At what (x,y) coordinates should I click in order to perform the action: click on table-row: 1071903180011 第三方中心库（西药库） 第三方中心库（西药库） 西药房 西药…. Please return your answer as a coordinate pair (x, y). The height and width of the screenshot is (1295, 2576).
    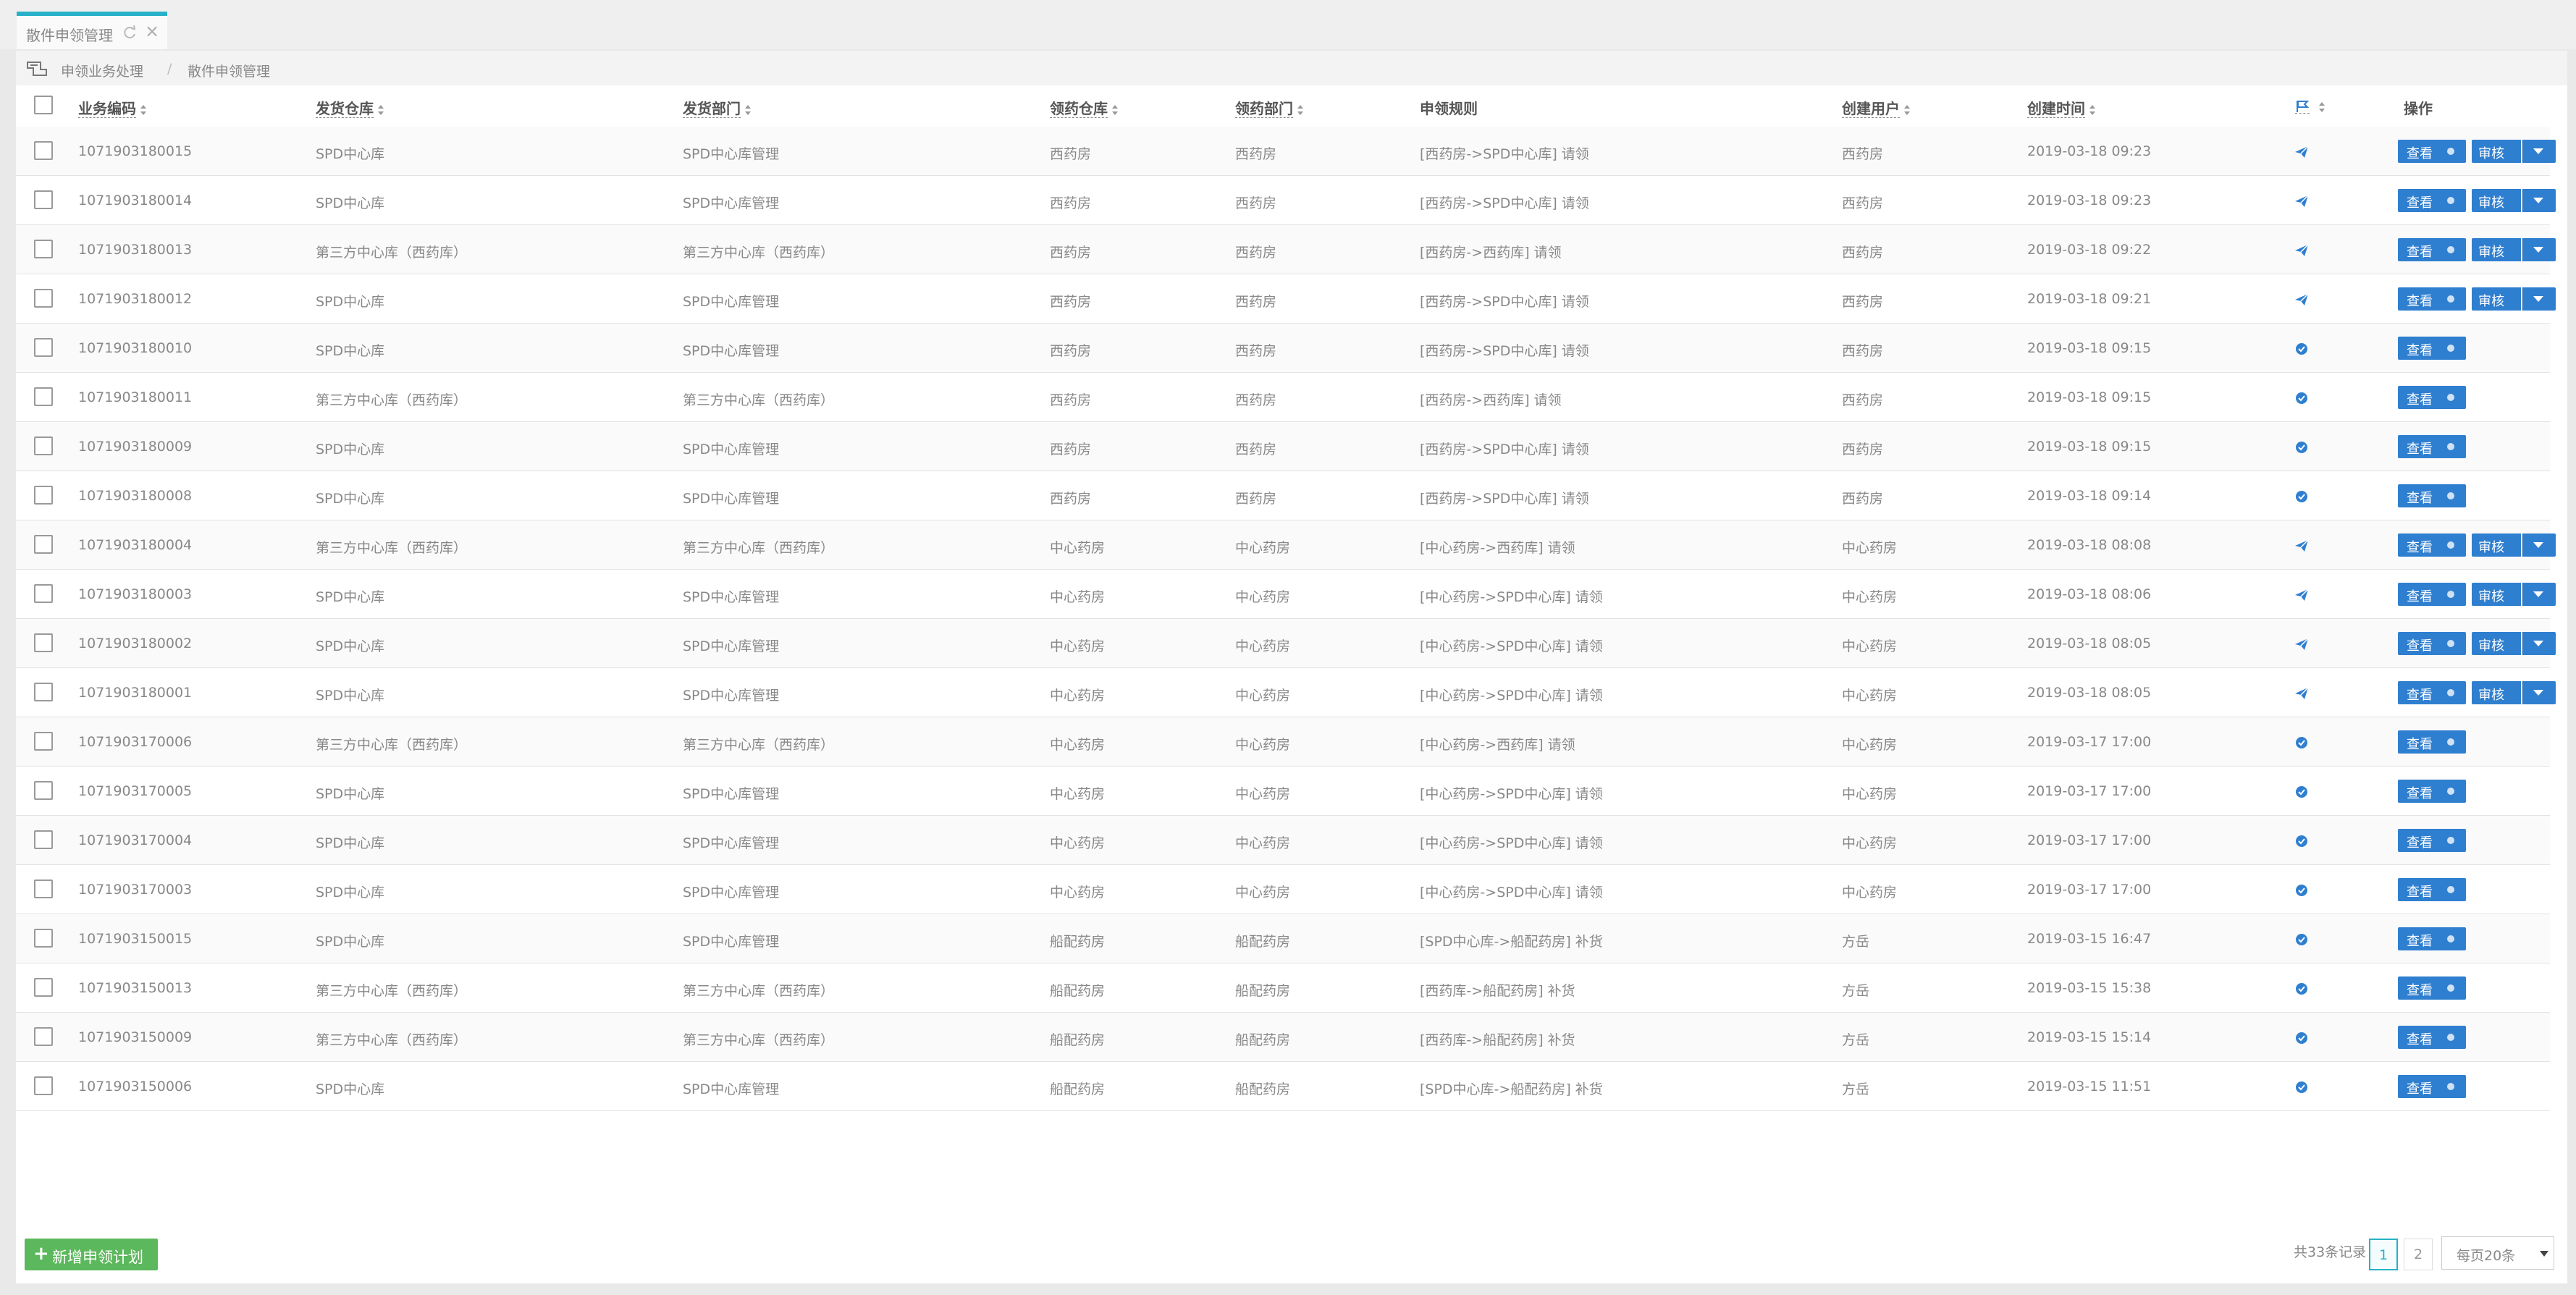
    Looking at the image, I should click on (1283, 397).